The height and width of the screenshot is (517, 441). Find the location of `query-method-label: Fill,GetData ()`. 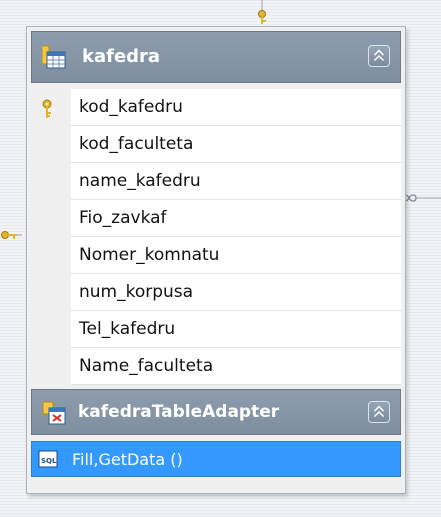

query-method-label: Fill,GetData () is located at coordinates (127, 459).